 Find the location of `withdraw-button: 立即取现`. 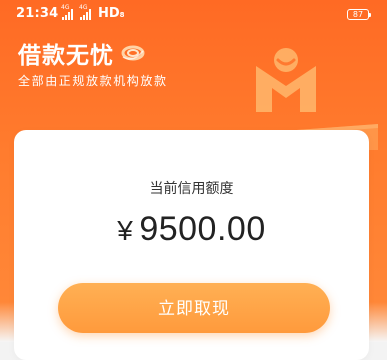

withdraw-button: 立即取现 is located at coordinates (194, 308).